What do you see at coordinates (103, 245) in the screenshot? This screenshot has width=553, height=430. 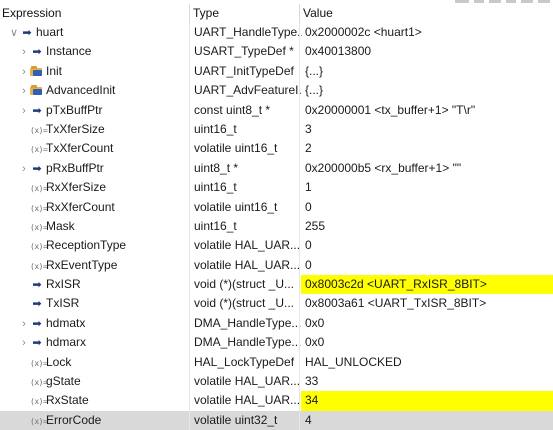 I see `expression-cell: (x)=ReceptionType` at bounding box center [103, 245].